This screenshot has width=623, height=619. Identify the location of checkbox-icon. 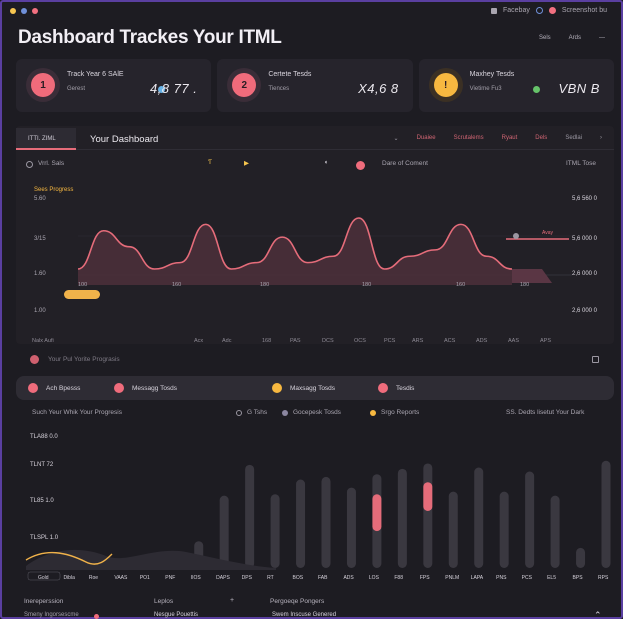
(595, 359).